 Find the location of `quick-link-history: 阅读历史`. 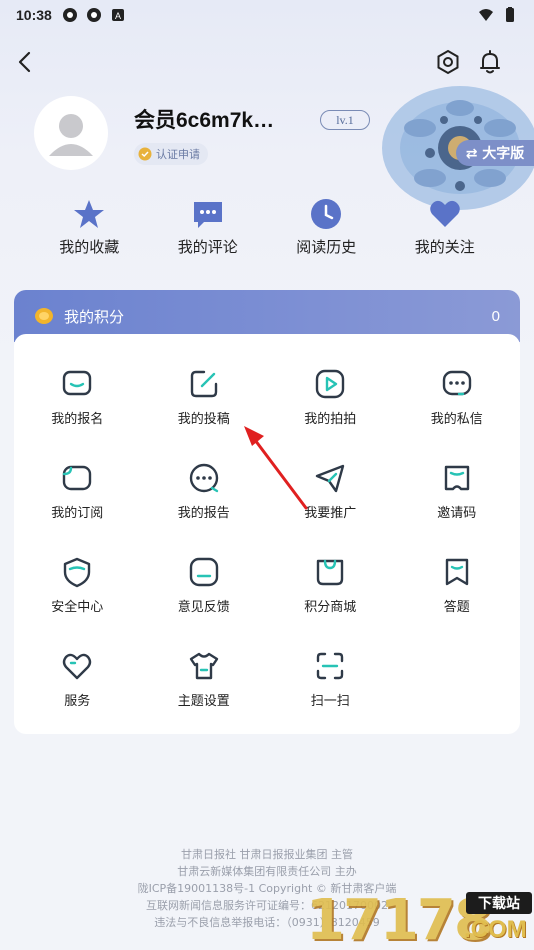

quick-link-history: 阅读历史 is located at coordinates (326, 228).